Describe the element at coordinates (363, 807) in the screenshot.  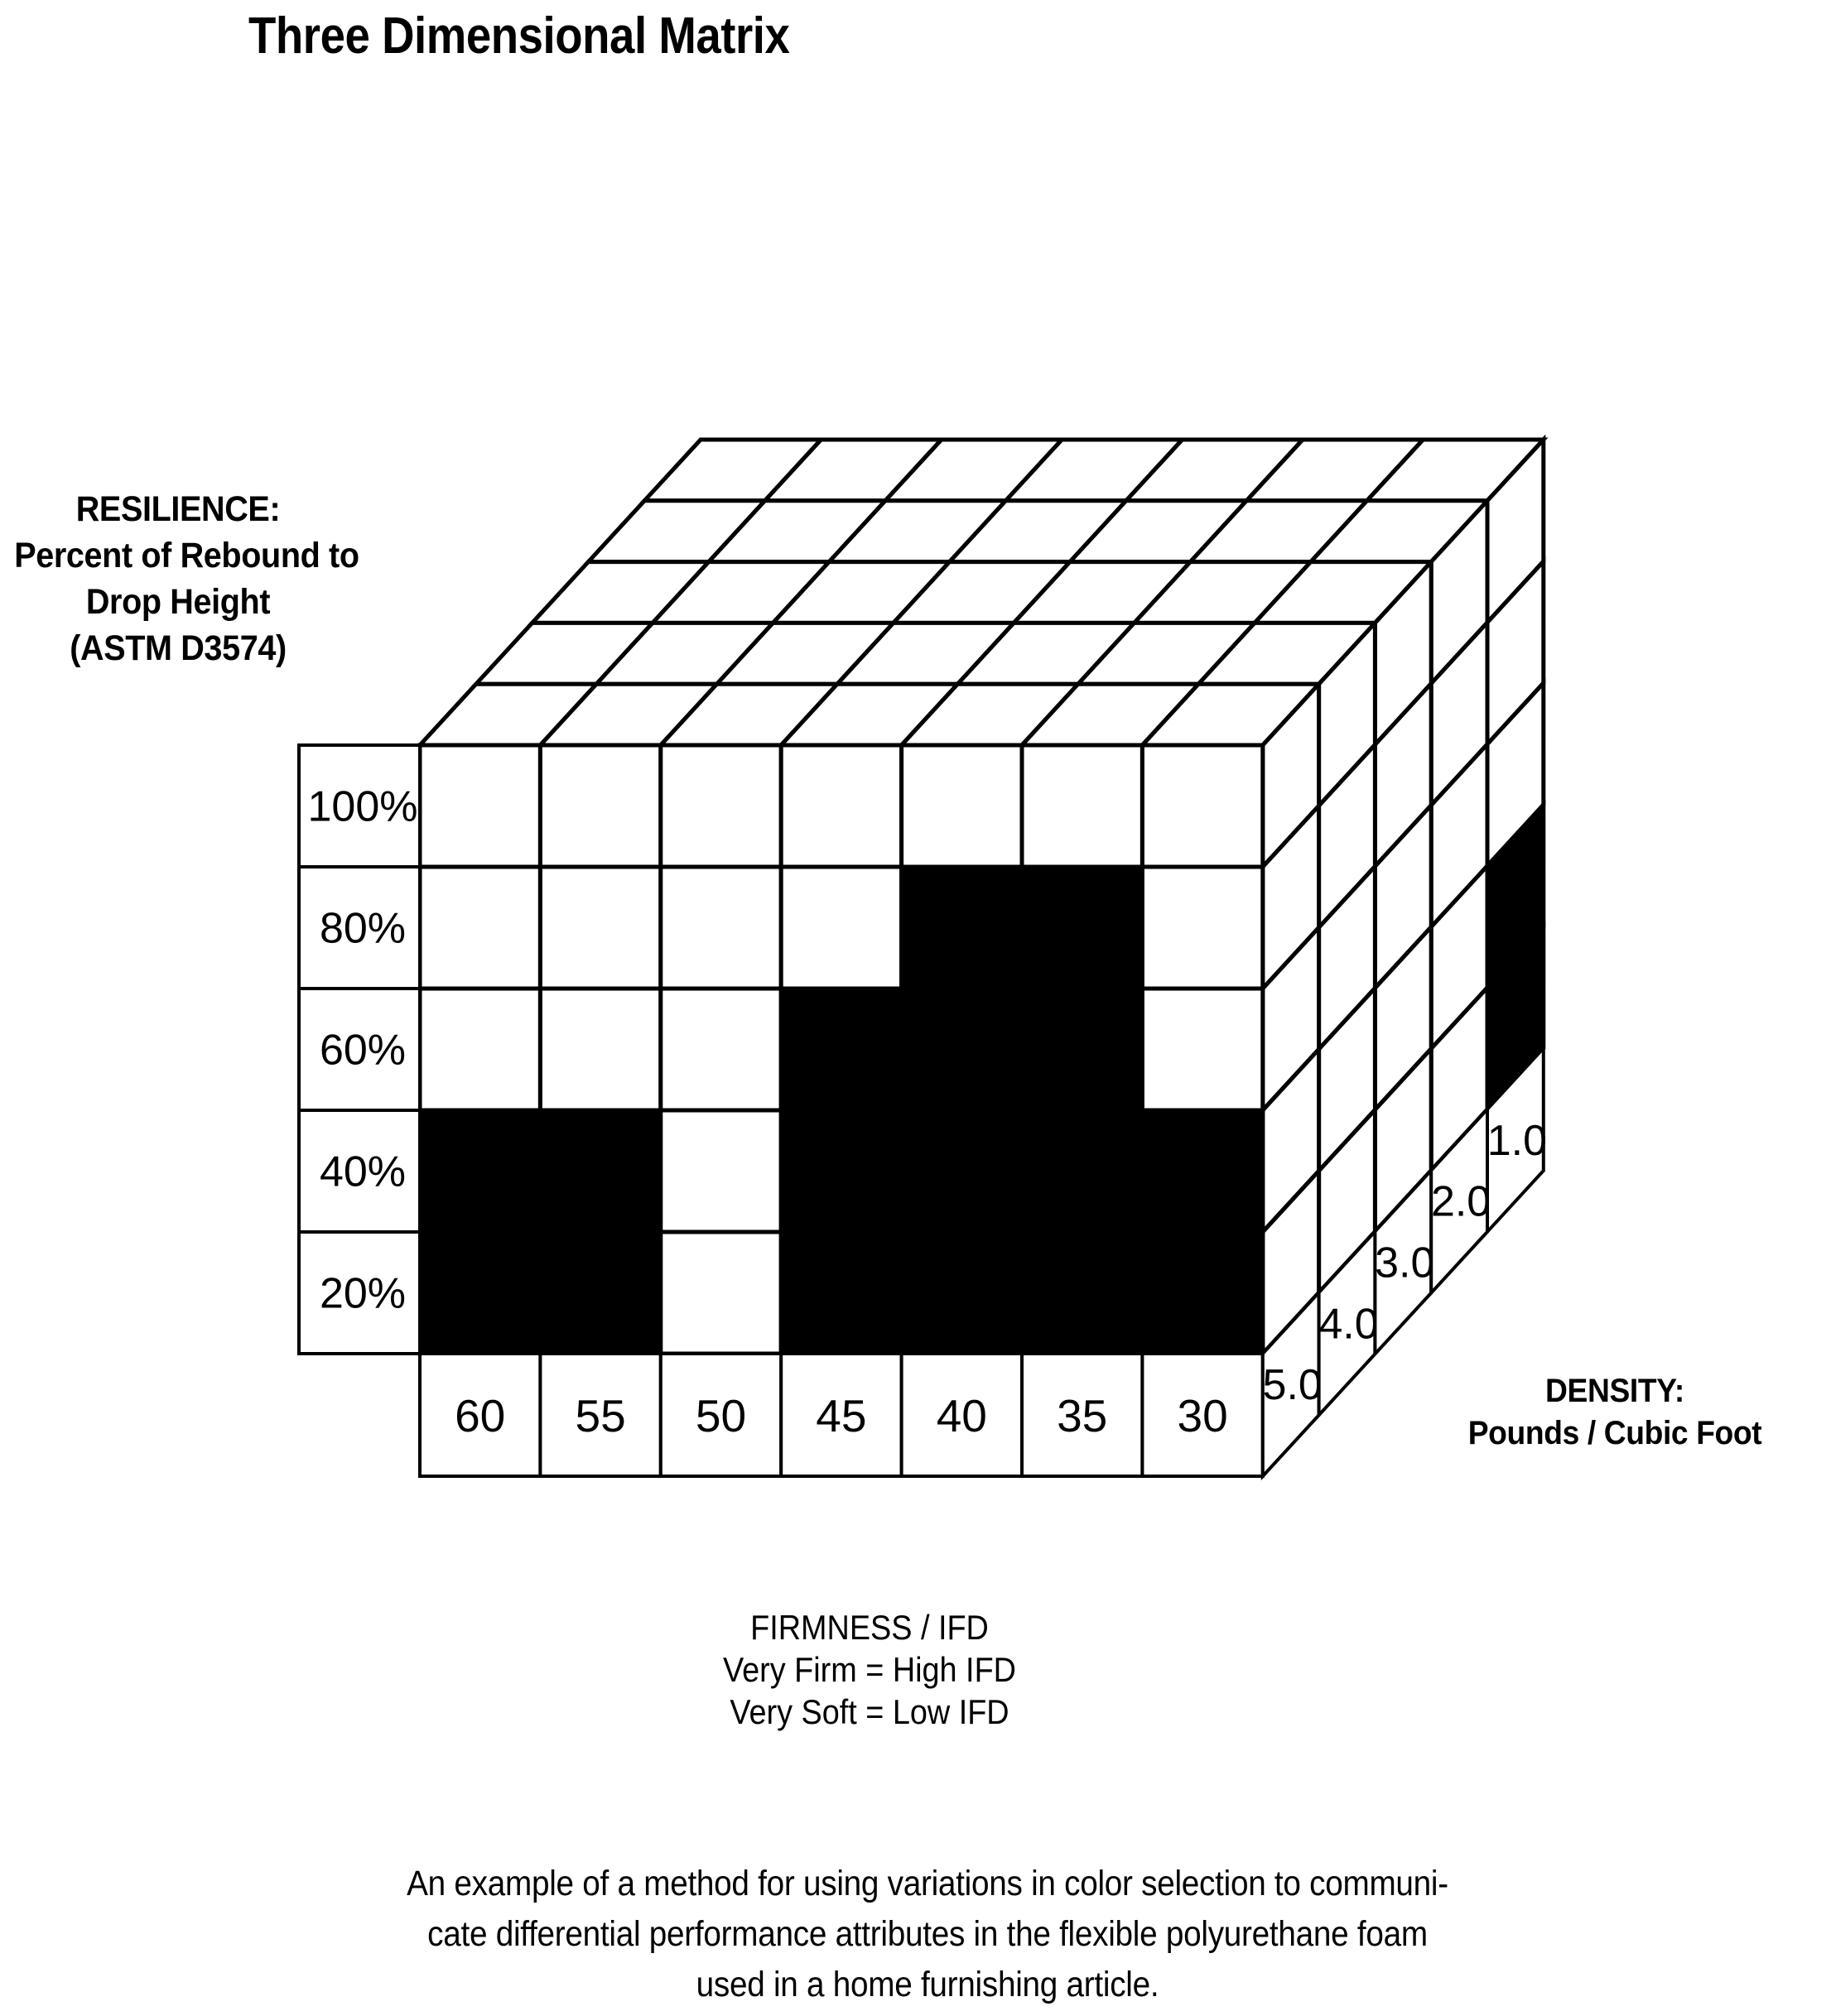
I see `resilience-tick-label: 100%` at that location.